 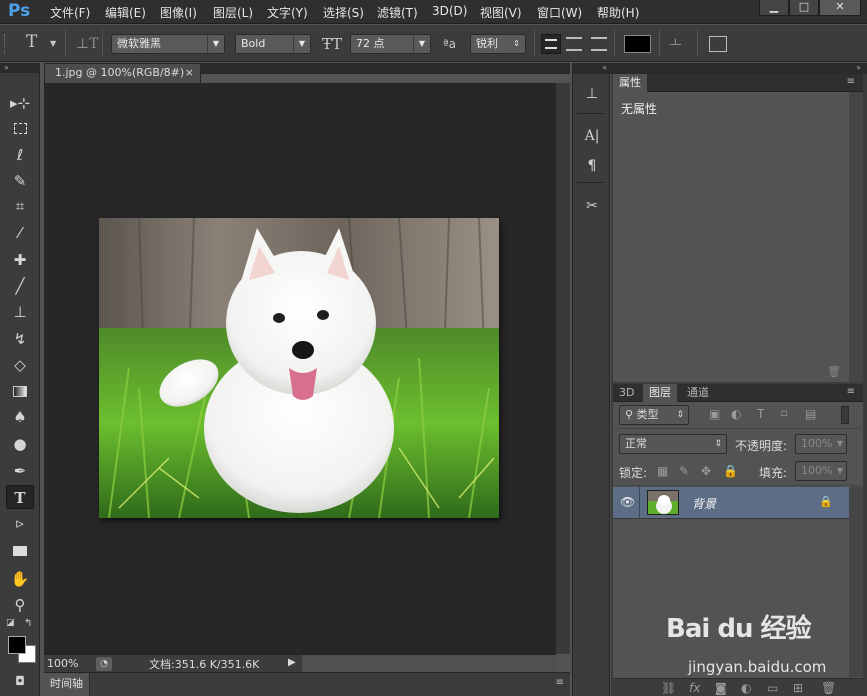 I want to click on vertical-scrollbar, so click(x=563, y=368).